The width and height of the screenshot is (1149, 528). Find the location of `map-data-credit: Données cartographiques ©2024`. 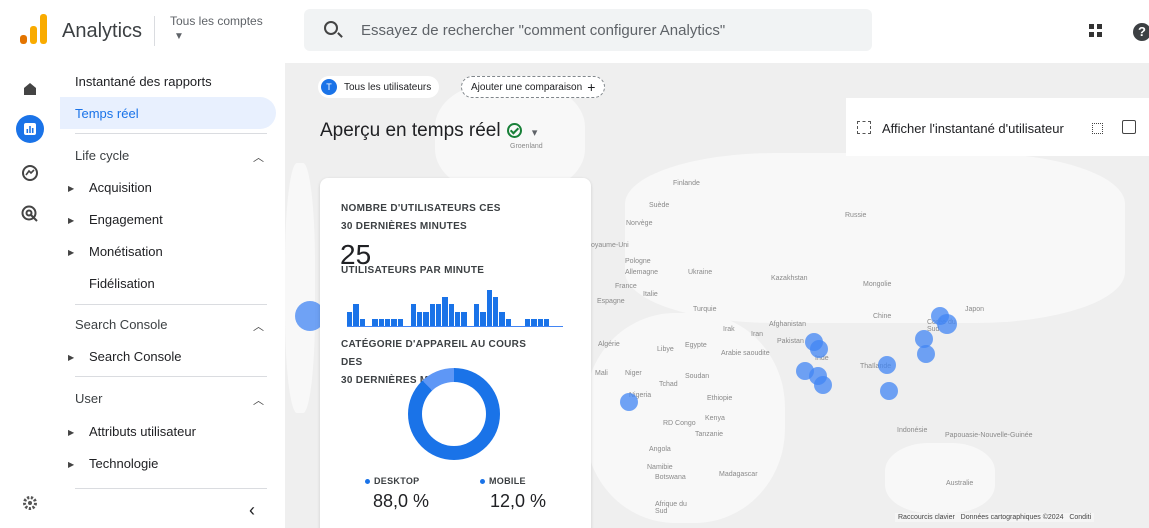

map-data-credit: Données cartographiques ©2024 is located at coordinates (1012, 517).